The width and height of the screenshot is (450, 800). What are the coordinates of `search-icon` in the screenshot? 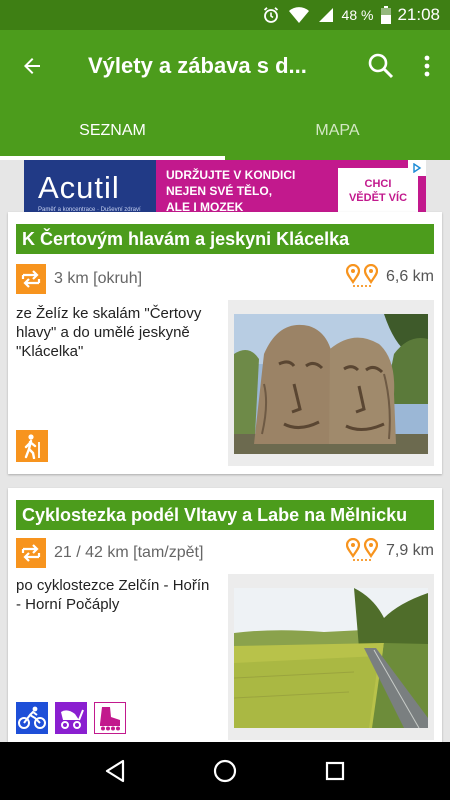 It's located at (381, 66).